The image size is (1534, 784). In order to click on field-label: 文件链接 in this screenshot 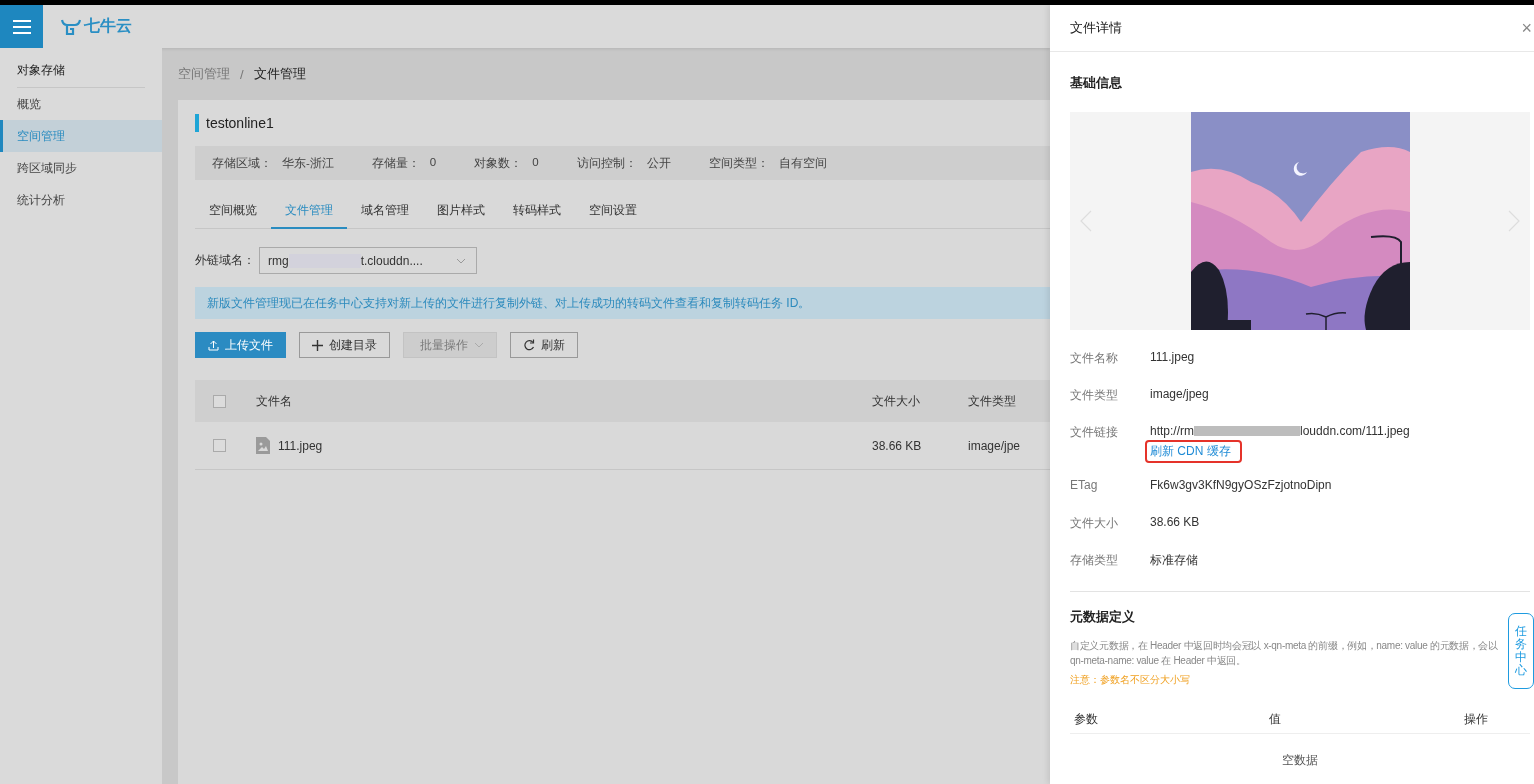, I will do `click(1094, 432)`.